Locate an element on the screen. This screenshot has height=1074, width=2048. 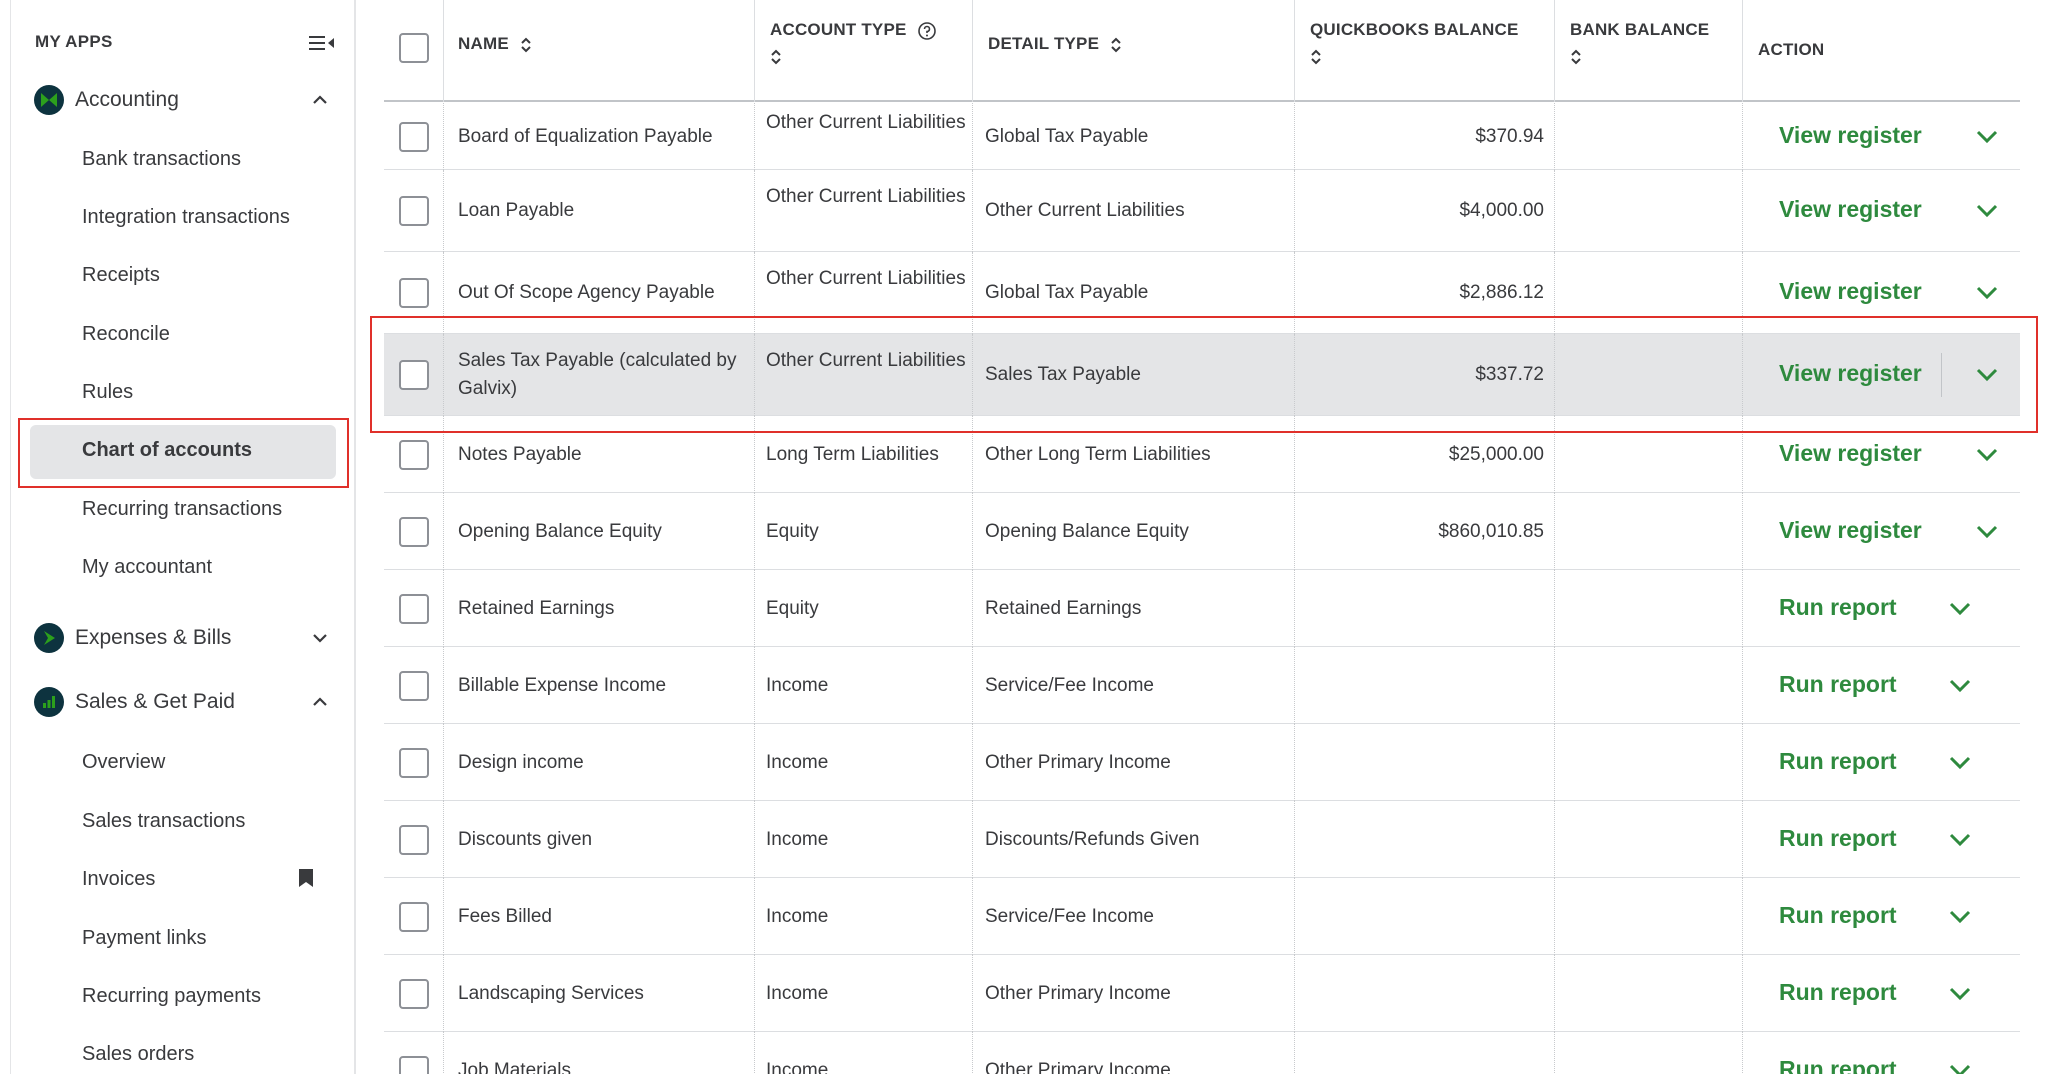
sidebar-item-bank-transactions: Bank transactions is located at coordinates (161, 159).